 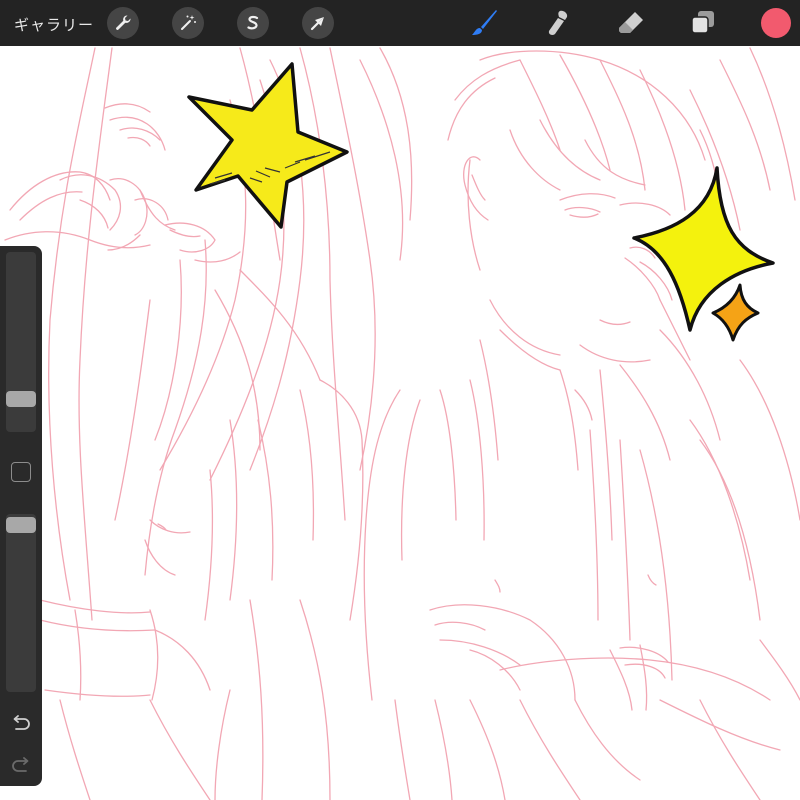 I want to click on selection-s-icon, so click(x=253, y=22).